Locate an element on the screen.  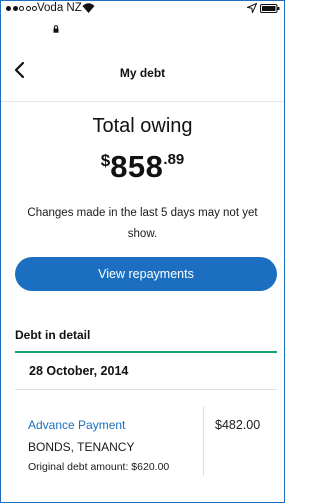
original-debt-amount: Original debt amount: $620.00 is located at coordinates (99, 467).